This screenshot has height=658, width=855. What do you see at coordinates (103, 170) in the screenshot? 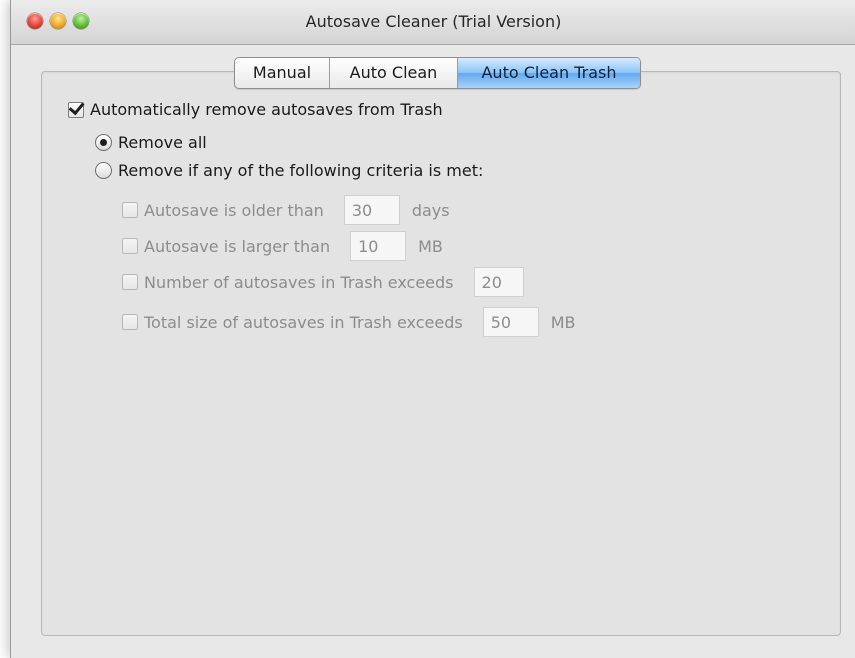
I see `remove-if-radio` at bounding box center [103, 170].